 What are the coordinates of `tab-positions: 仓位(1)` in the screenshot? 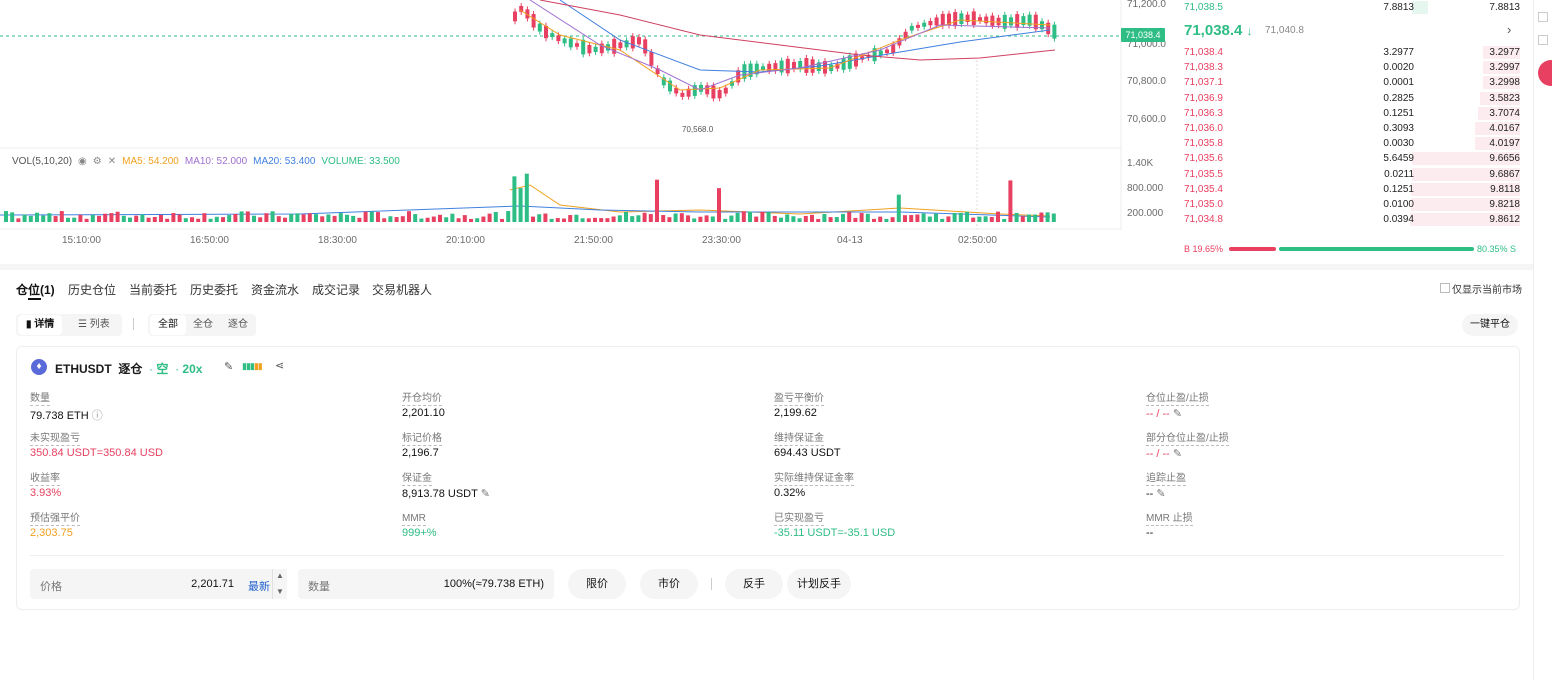 It's located at (35, 289).